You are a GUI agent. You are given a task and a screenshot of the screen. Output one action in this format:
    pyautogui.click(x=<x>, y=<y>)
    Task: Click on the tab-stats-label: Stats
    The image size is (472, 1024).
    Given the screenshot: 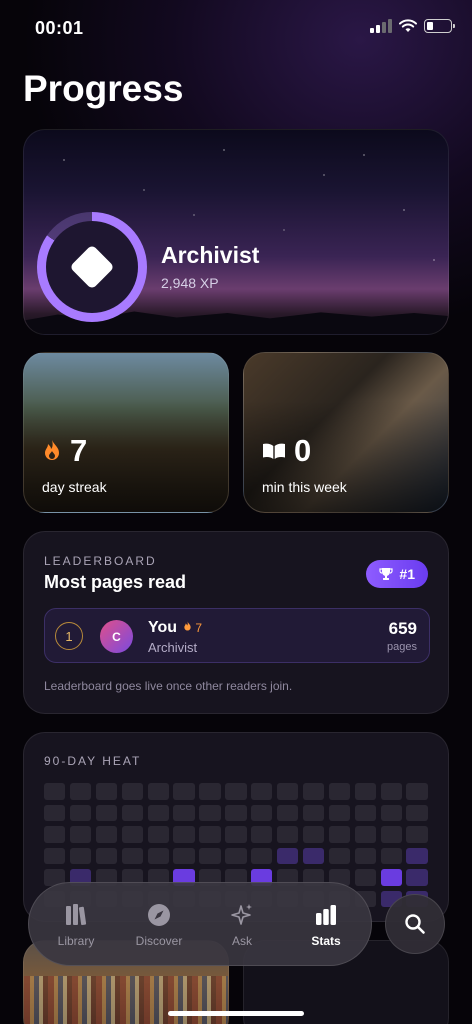 What is the action you would take?
    pyautogui.click(x=326, y=941)
    